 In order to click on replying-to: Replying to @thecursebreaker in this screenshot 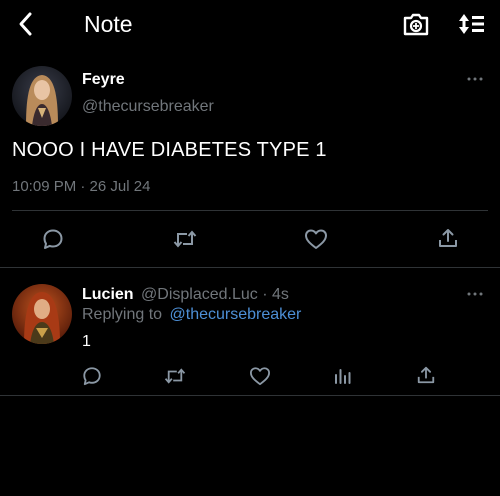, I will do `click(191, 315)`.